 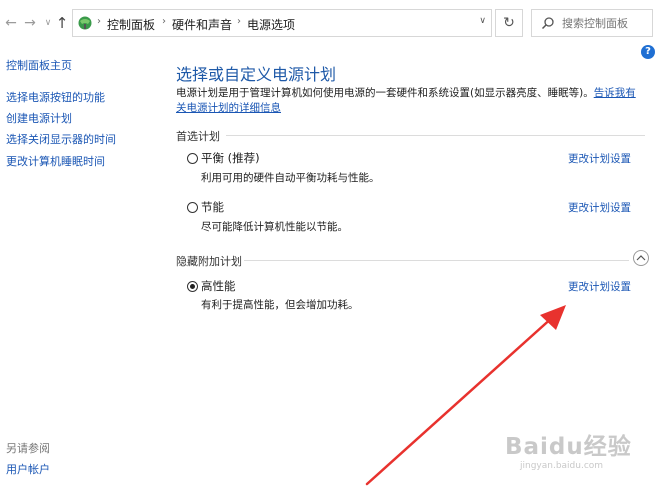 What do you see at coordinates (209, 261) in the screenshot?
I see `hidden-plans-label: 隐藏附加计划` at bounding box center [209, 261].